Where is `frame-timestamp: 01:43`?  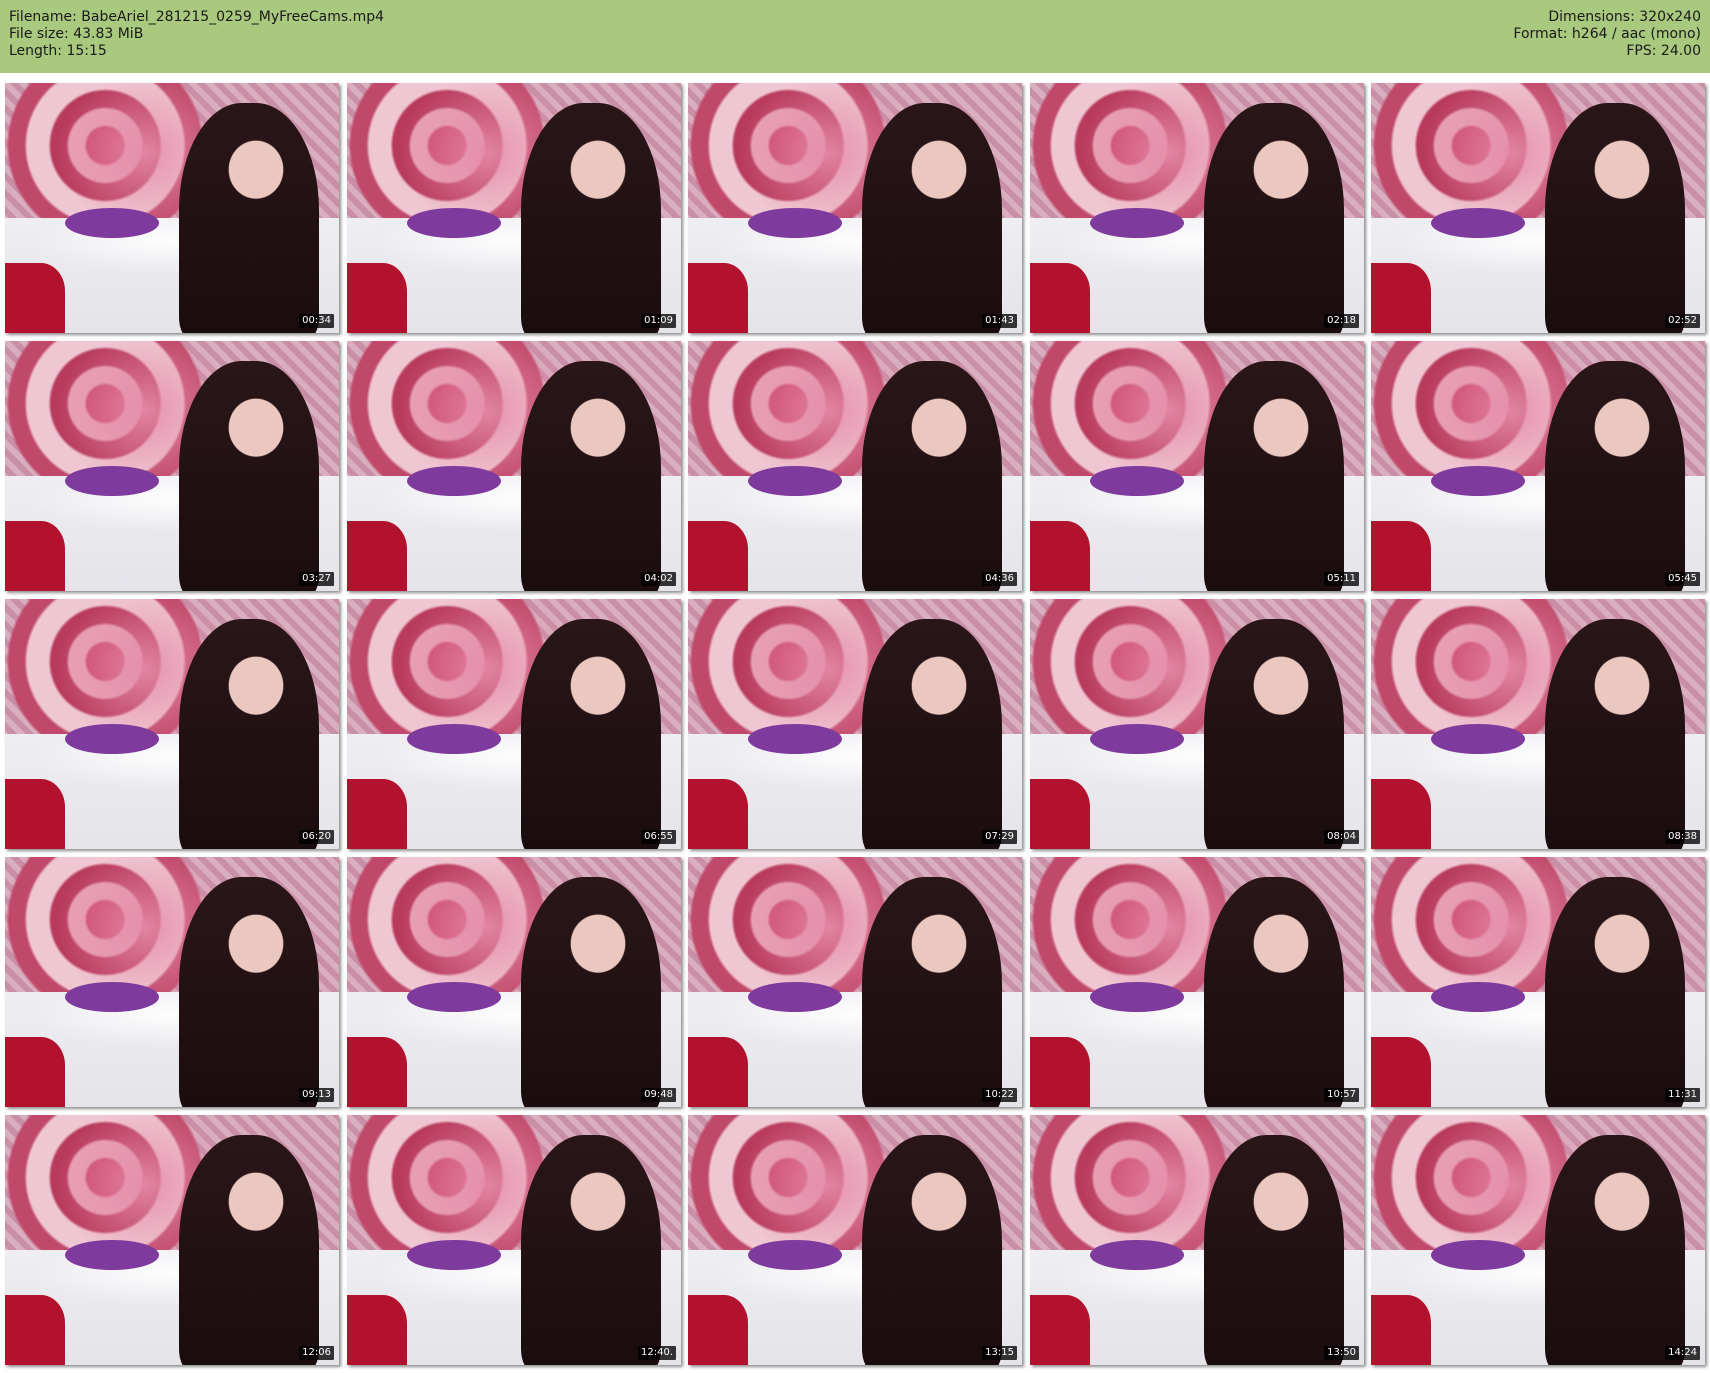 frame-timestamp: 01:43 is located at coordinates (999, 321).